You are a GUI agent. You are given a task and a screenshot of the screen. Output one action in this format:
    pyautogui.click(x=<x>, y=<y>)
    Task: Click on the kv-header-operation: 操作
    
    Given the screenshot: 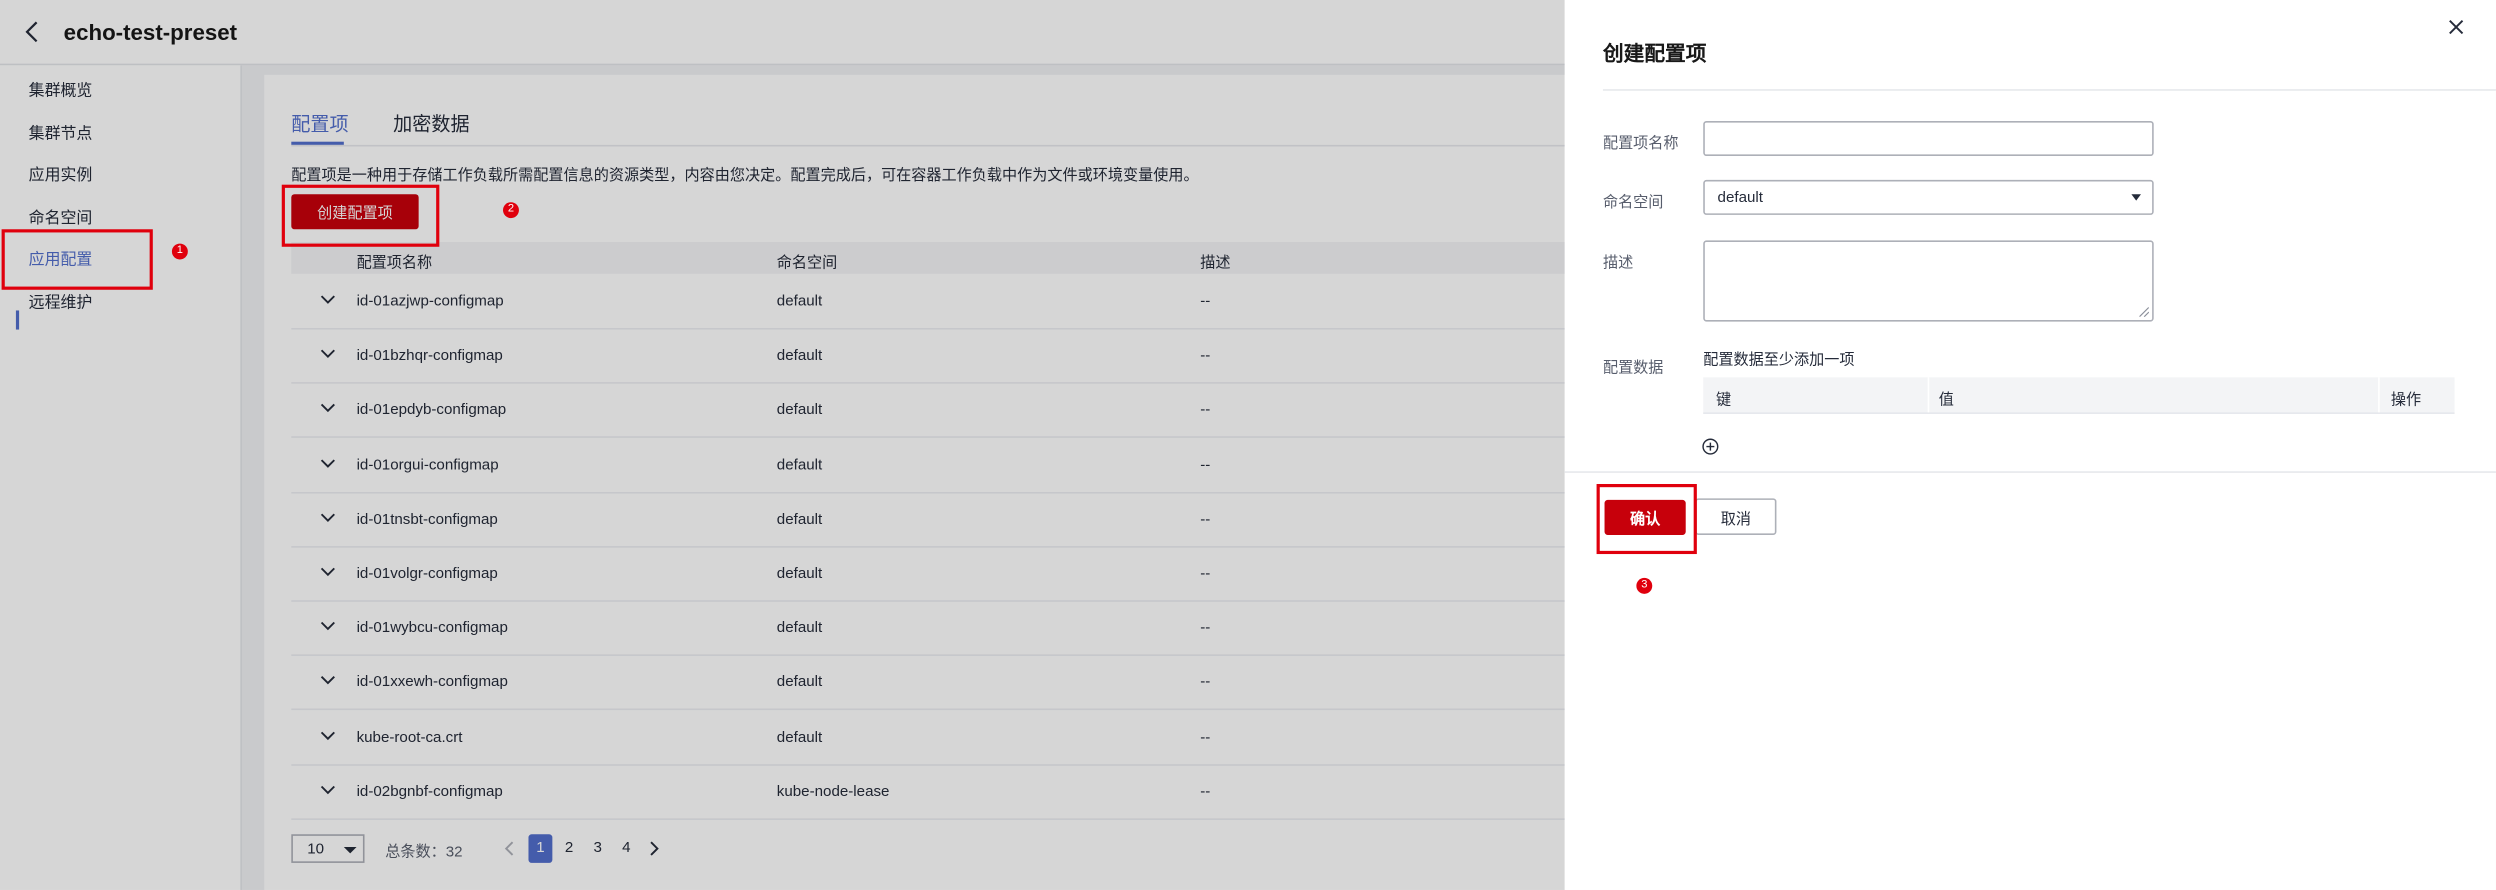 What is the action you would take?
    pyautogui.click(x=2406, y=400)
    